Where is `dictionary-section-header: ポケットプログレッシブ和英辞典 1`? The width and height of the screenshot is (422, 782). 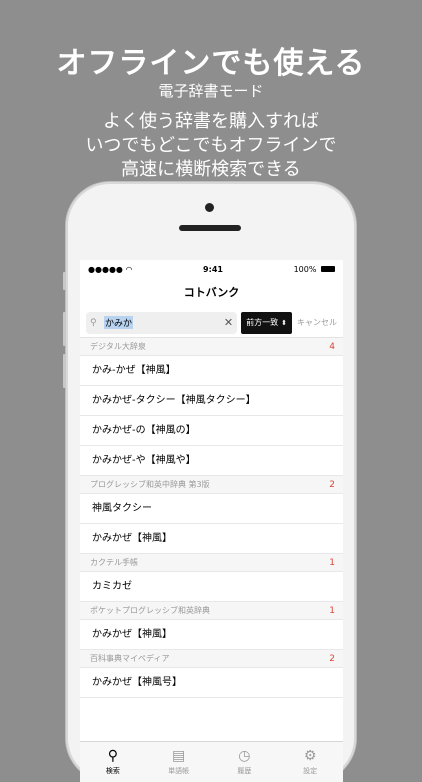
dictionary-section-header: ポケットプログレッシブ和英辞典 1 is located at coordinates (211, 611).